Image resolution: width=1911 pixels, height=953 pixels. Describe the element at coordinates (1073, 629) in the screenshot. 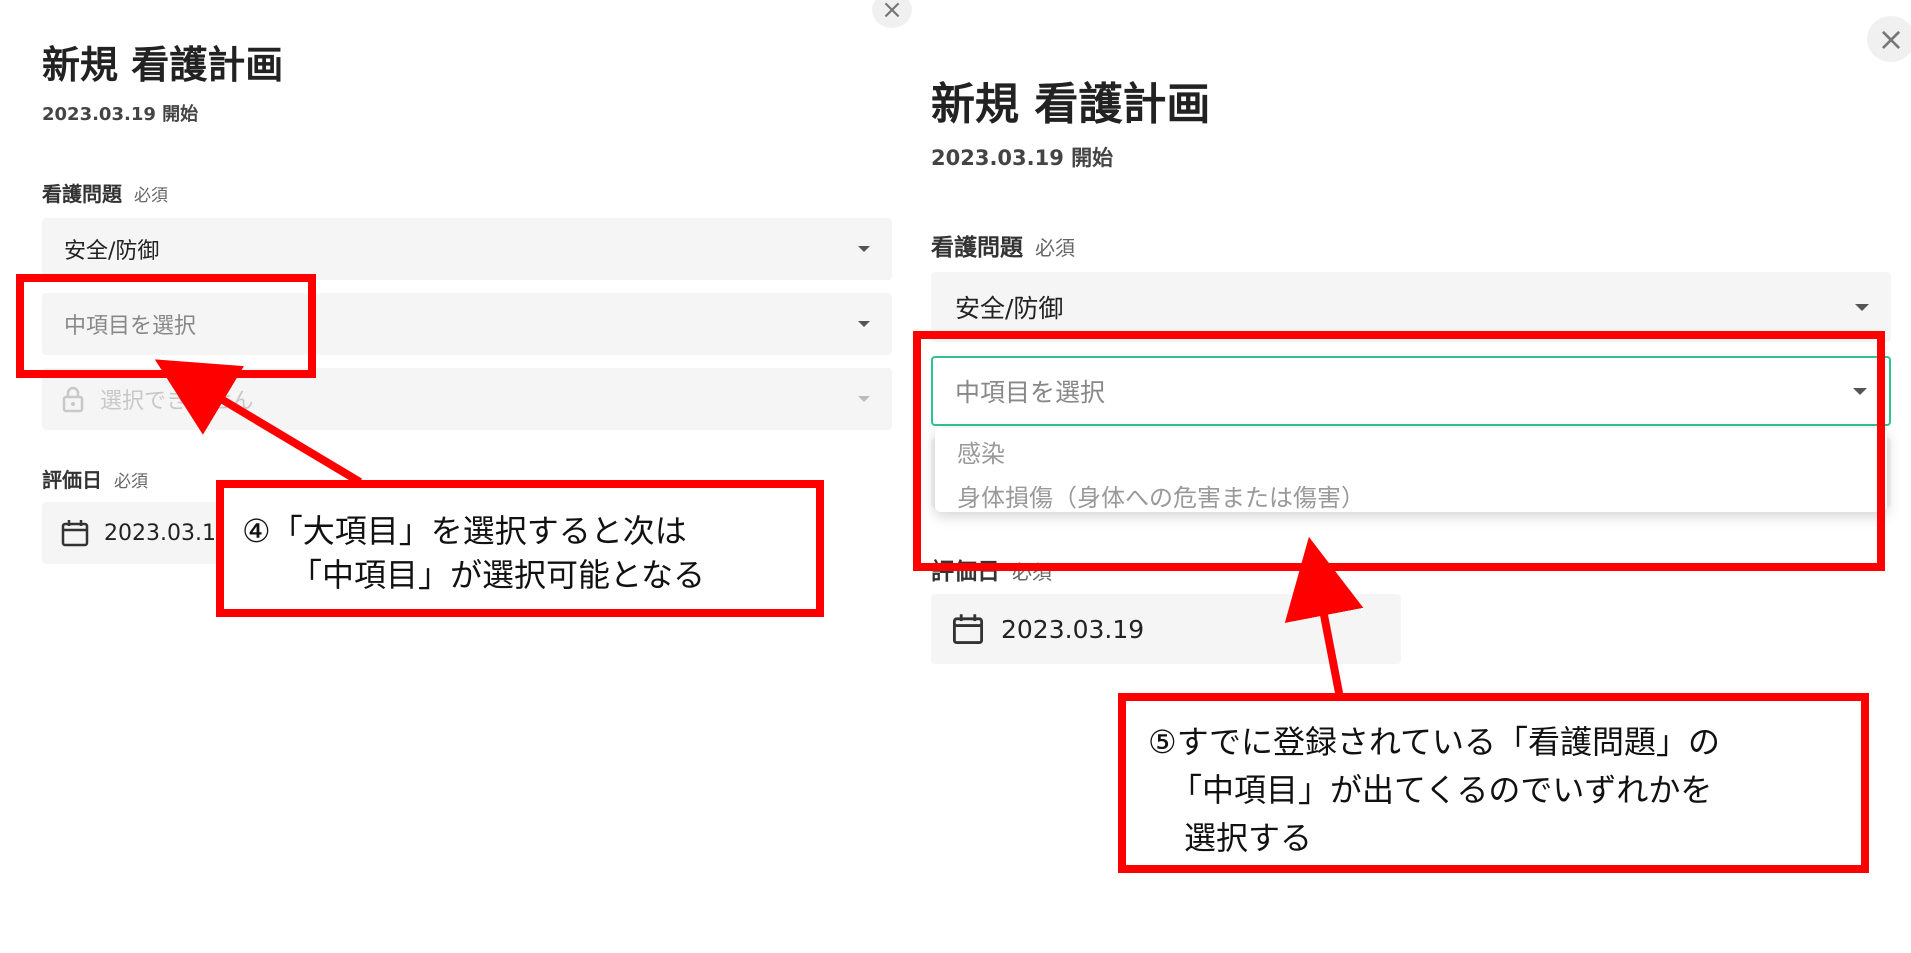

I see `eval-date-value: 2023.03.19` at that location.